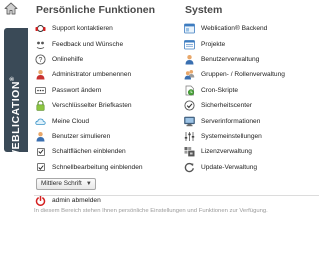  I want to click on simulate-user-label: Benutzer simulieren, so click(81, 136).